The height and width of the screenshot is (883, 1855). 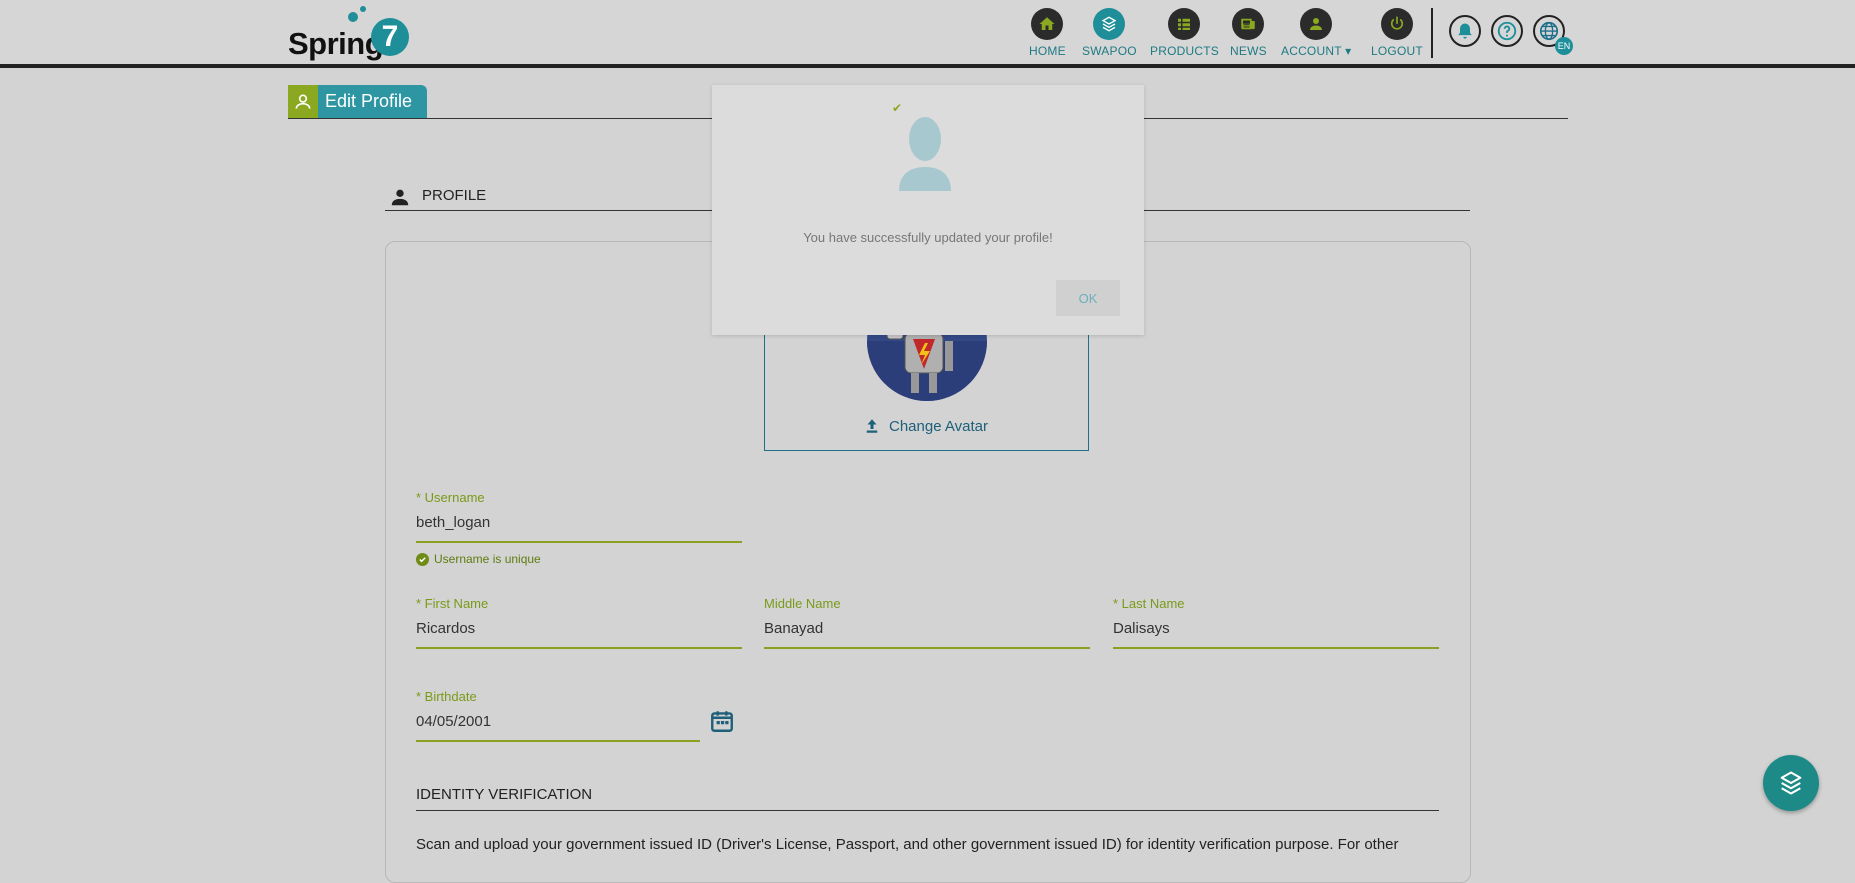 What do you see at coordinates (1088, 298) in the screenshot?
I see `ok-button: OK` at bounding box center [1088, 298].